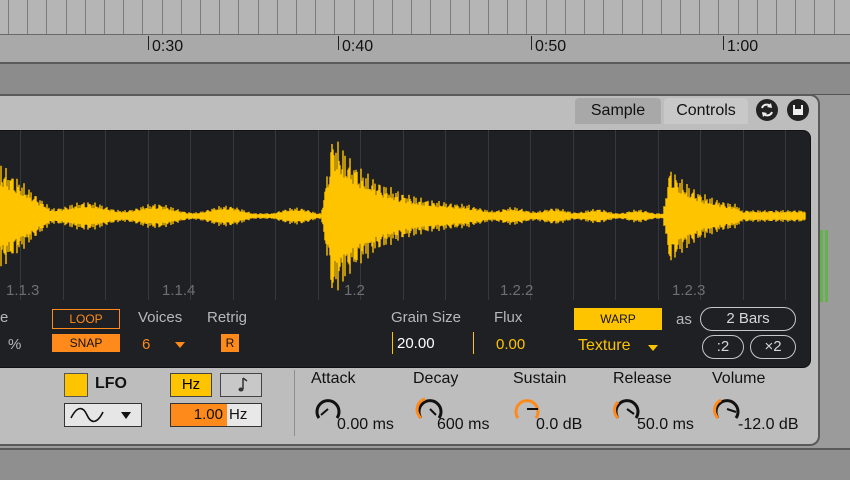  Describe the element at coordinates (723, 347) in the screenshot. I see `half-tempo-button: :2` at that location.